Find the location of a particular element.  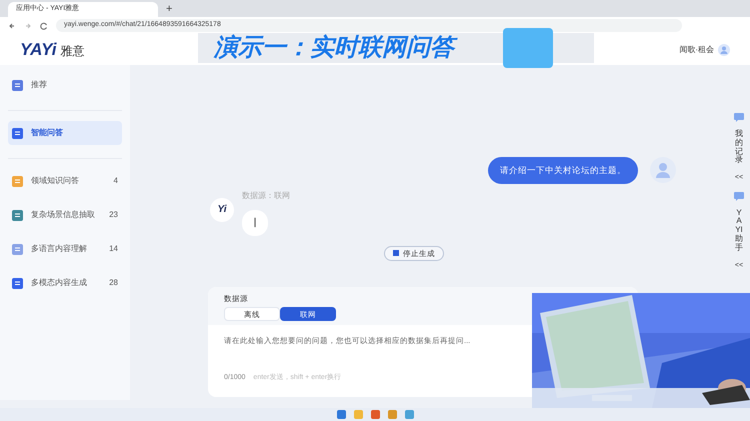

new-tab-button: + is located at coordinates (169, 9).